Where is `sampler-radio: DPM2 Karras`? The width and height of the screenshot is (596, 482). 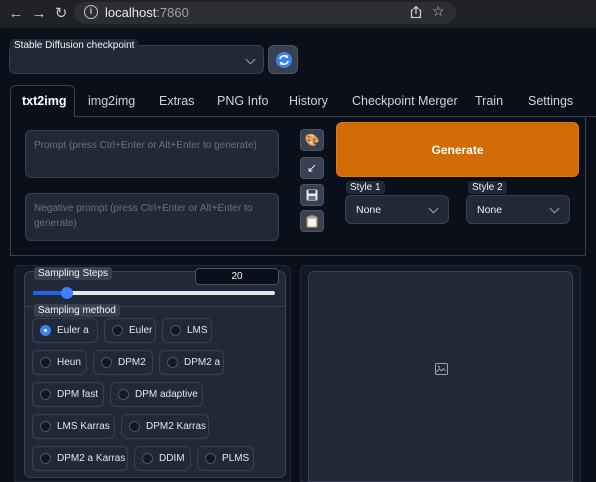 sampler-radio: DPM2 Karras is located at coordinates (165, 426).